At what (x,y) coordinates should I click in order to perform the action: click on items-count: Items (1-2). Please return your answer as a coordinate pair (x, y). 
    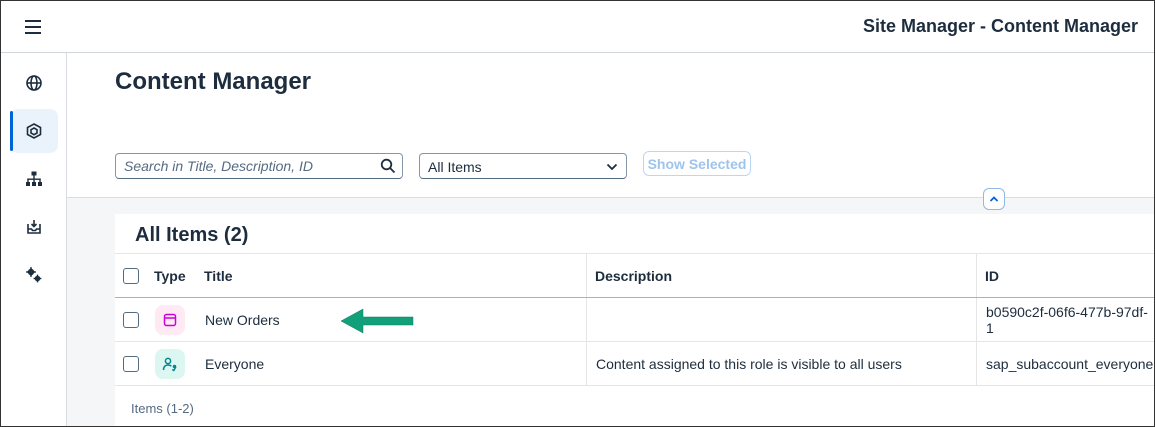
    Looking at the image, I should click on (162, 408).